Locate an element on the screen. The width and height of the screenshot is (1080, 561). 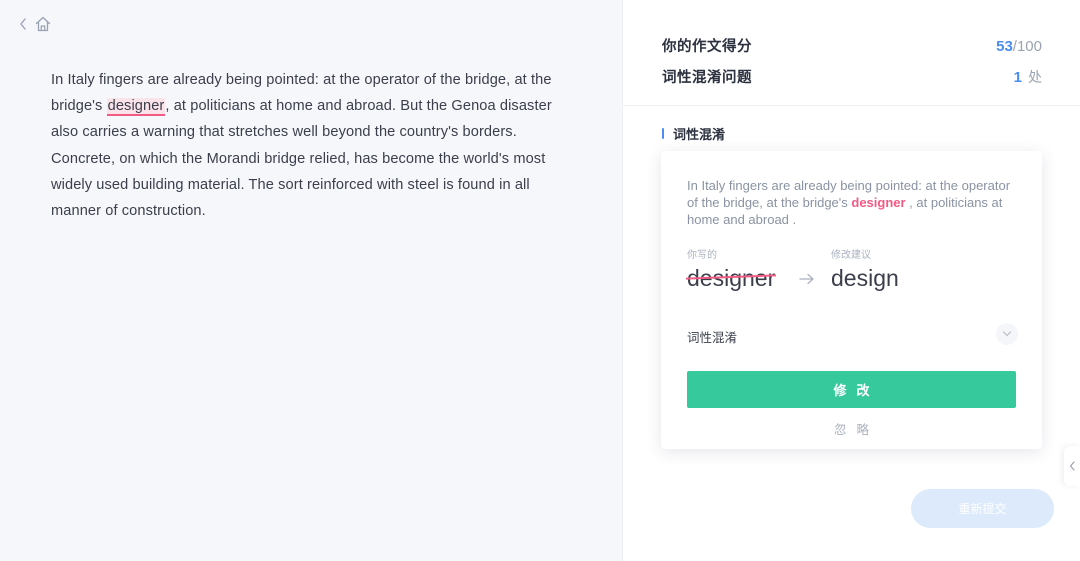
highlighted-error-word: designer is located at coordinates (136, 107).